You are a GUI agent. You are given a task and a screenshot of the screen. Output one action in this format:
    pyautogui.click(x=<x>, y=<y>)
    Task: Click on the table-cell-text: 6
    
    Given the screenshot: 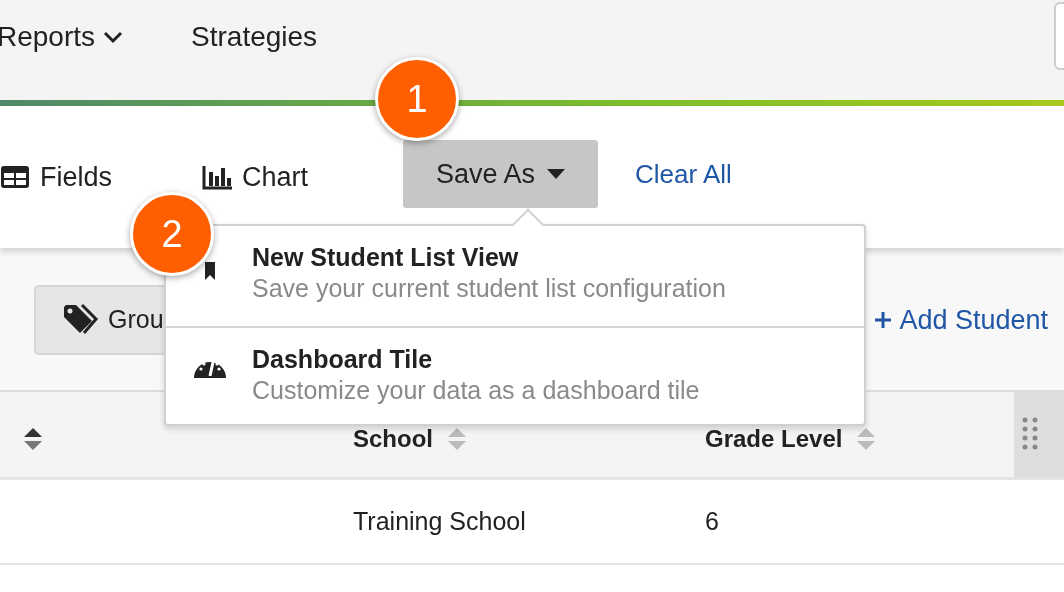 What is the action you would take?
    pyautogui.click(x=712, y=521)
    